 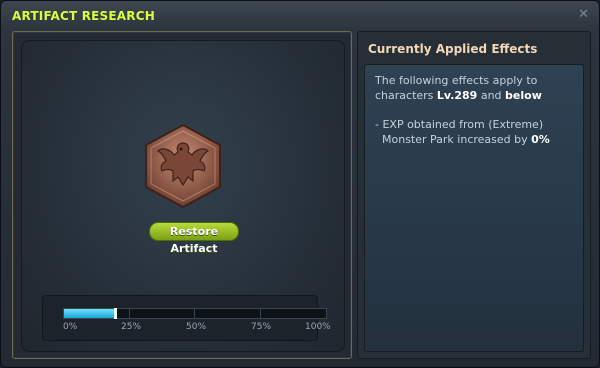 I want to click on intro-line1: The following effects apply to, so click(x=456, y=80).